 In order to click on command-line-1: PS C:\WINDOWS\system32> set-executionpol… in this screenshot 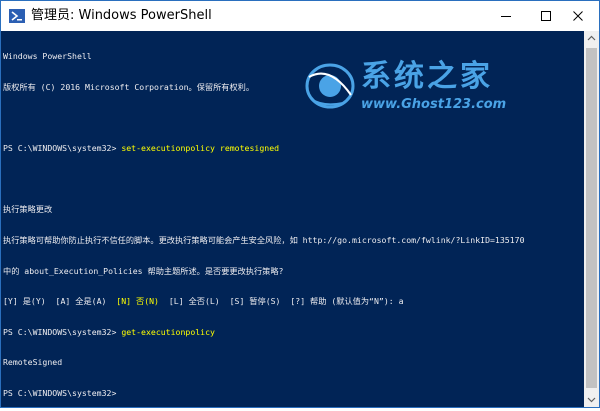, I will do `click(292, 148)`.